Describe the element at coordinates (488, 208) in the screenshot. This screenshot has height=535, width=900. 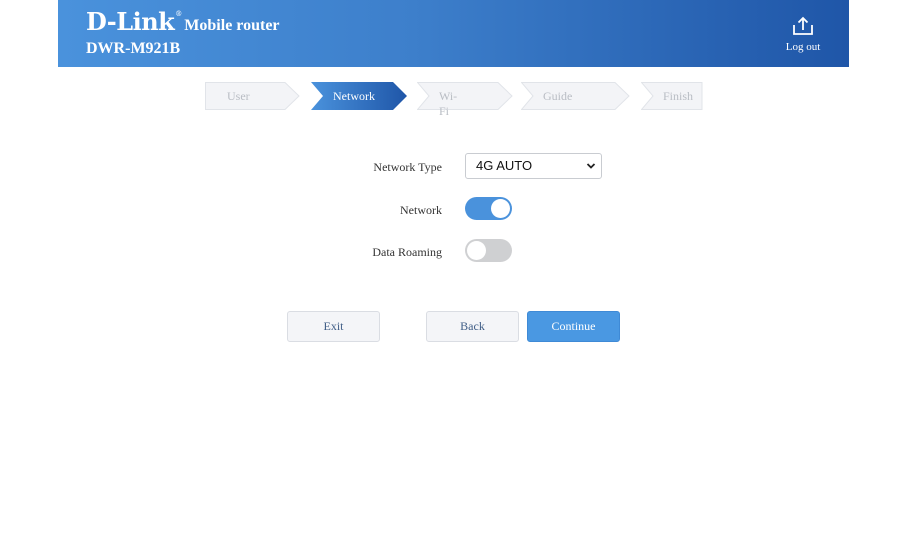
I see `network-toggle` at that location.